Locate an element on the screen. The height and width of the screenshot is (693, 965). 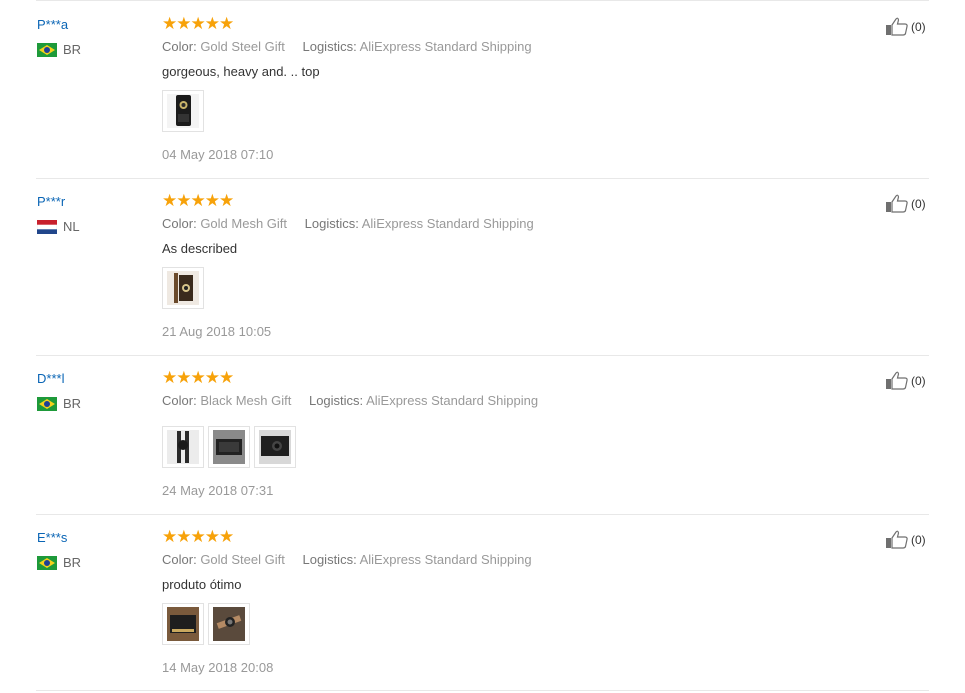
reviewer-name: D***l is located at coordinates (50, 378).